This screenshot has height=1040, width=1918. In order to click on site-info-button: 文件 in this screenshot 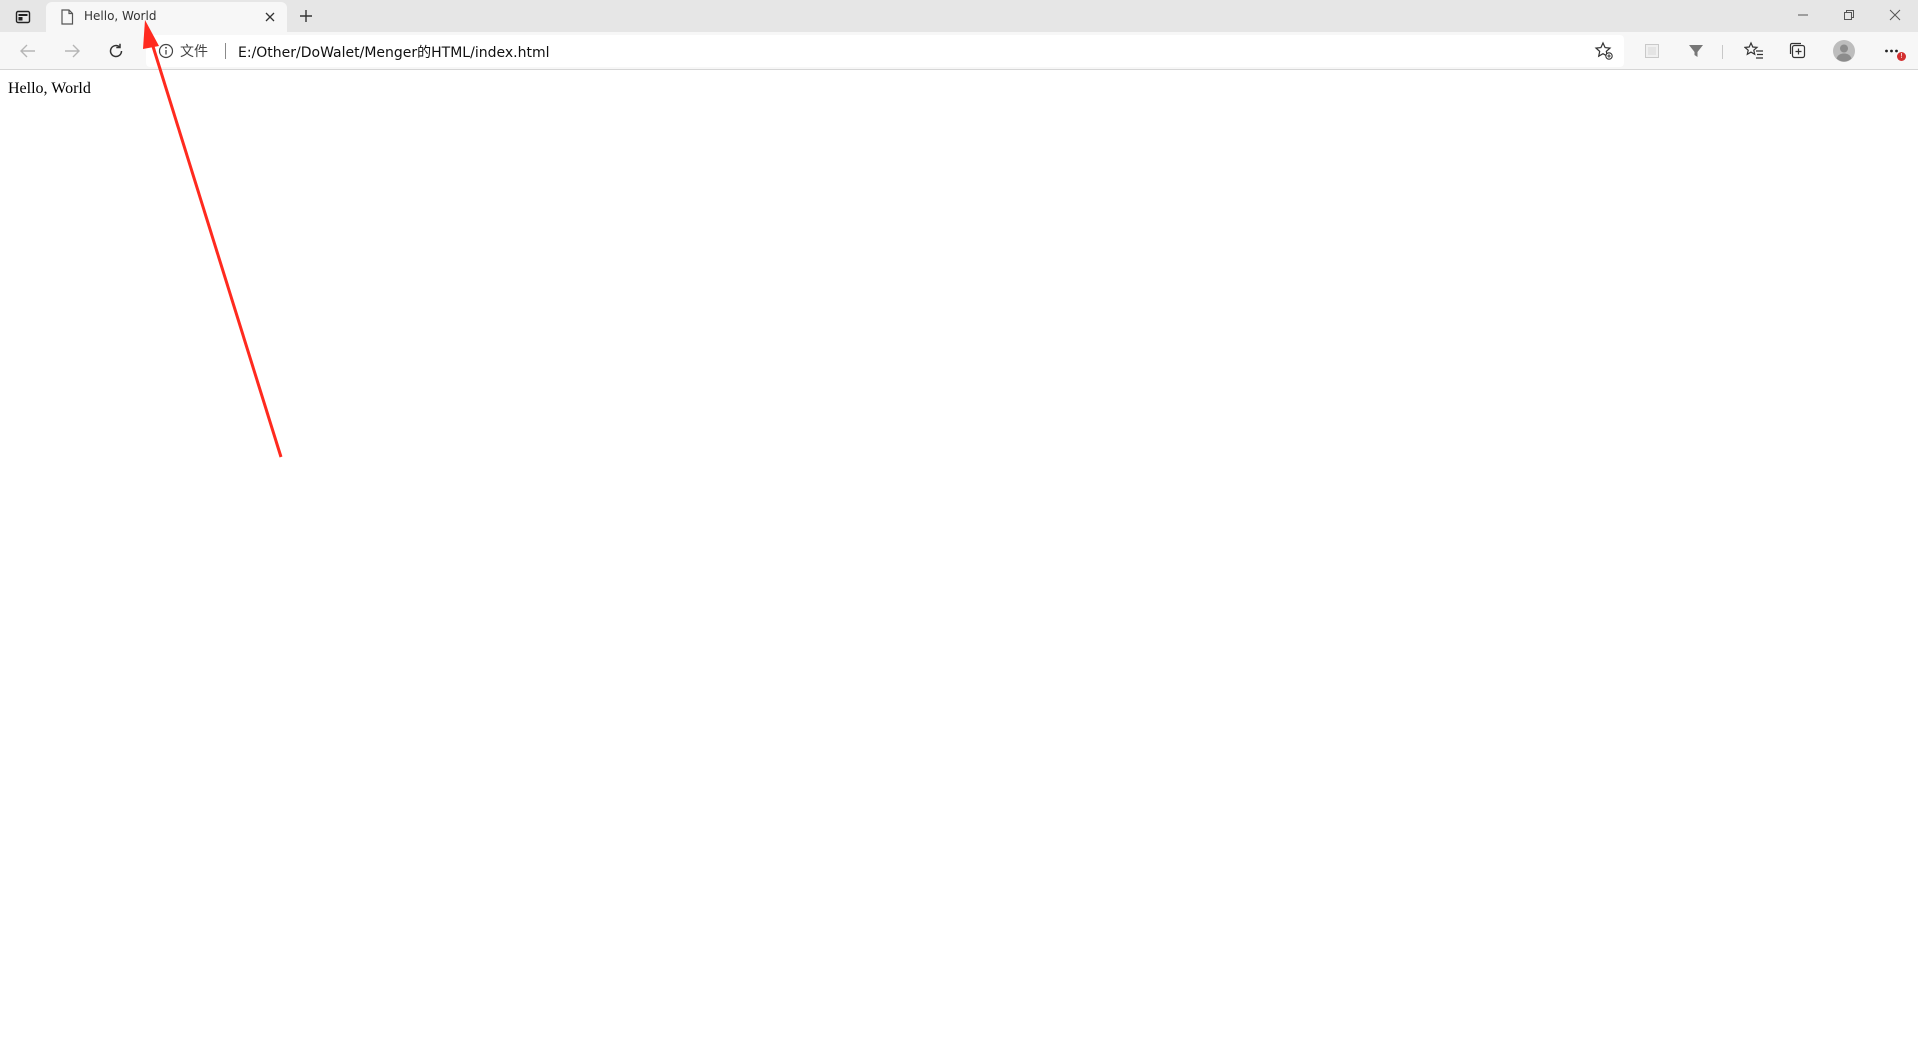, I will do `click(183, 51)`.